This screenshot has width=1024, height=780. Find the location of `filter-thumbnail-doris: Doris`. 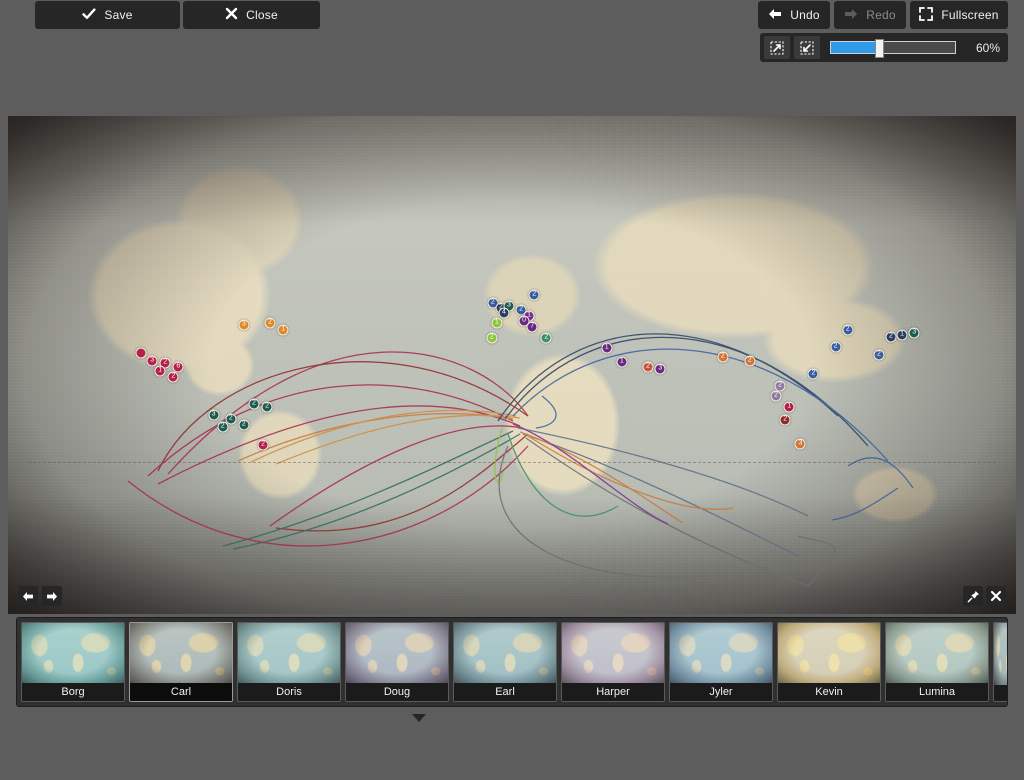

filter-thumbnail-doris: Doris is located at coordinates (289, 662).